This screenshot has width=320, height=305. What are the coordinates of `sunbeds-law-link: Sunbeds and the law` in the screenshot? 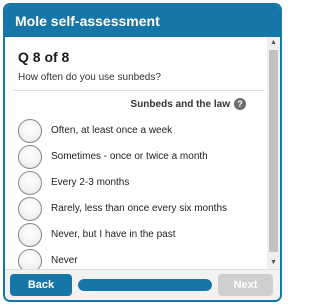 It's located at (180, 104).